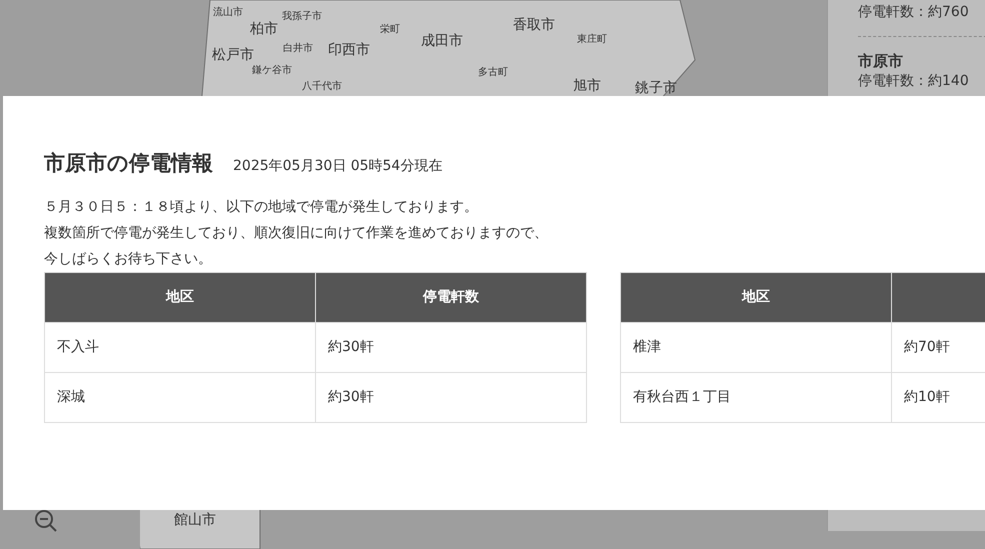 This screenshot has width=985, height=549. Describe the element at coordinates (228, 13) in the screenshot. I see `city-label: 流山市` at that location.